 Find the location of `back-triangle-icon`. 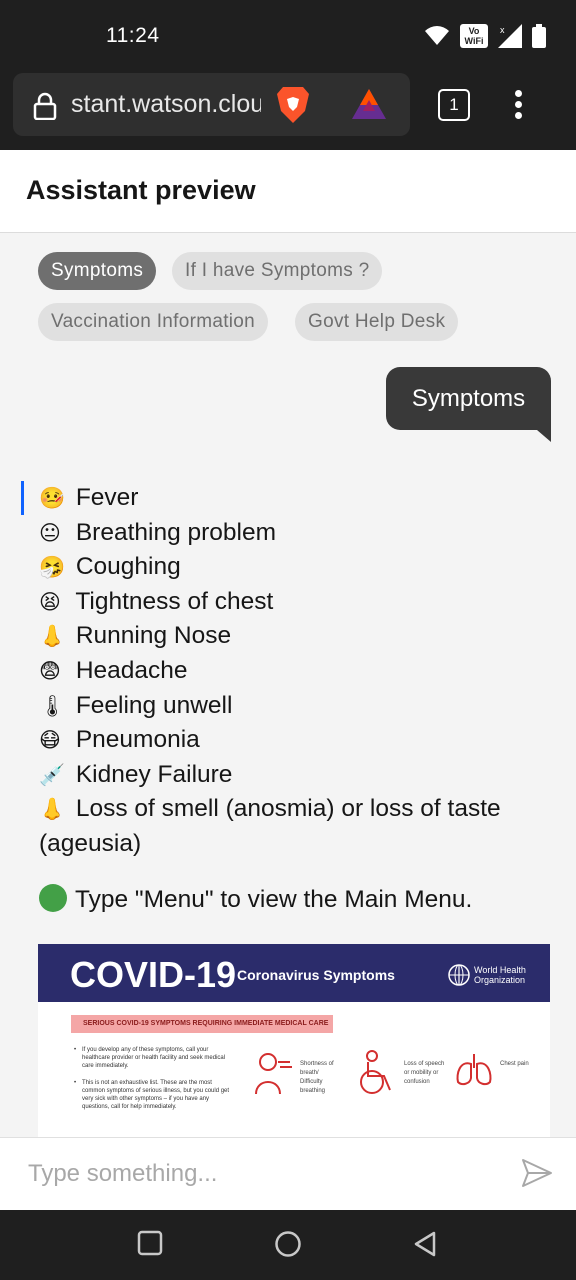

back-triangle-icon is located at coordinates (425, 1244).